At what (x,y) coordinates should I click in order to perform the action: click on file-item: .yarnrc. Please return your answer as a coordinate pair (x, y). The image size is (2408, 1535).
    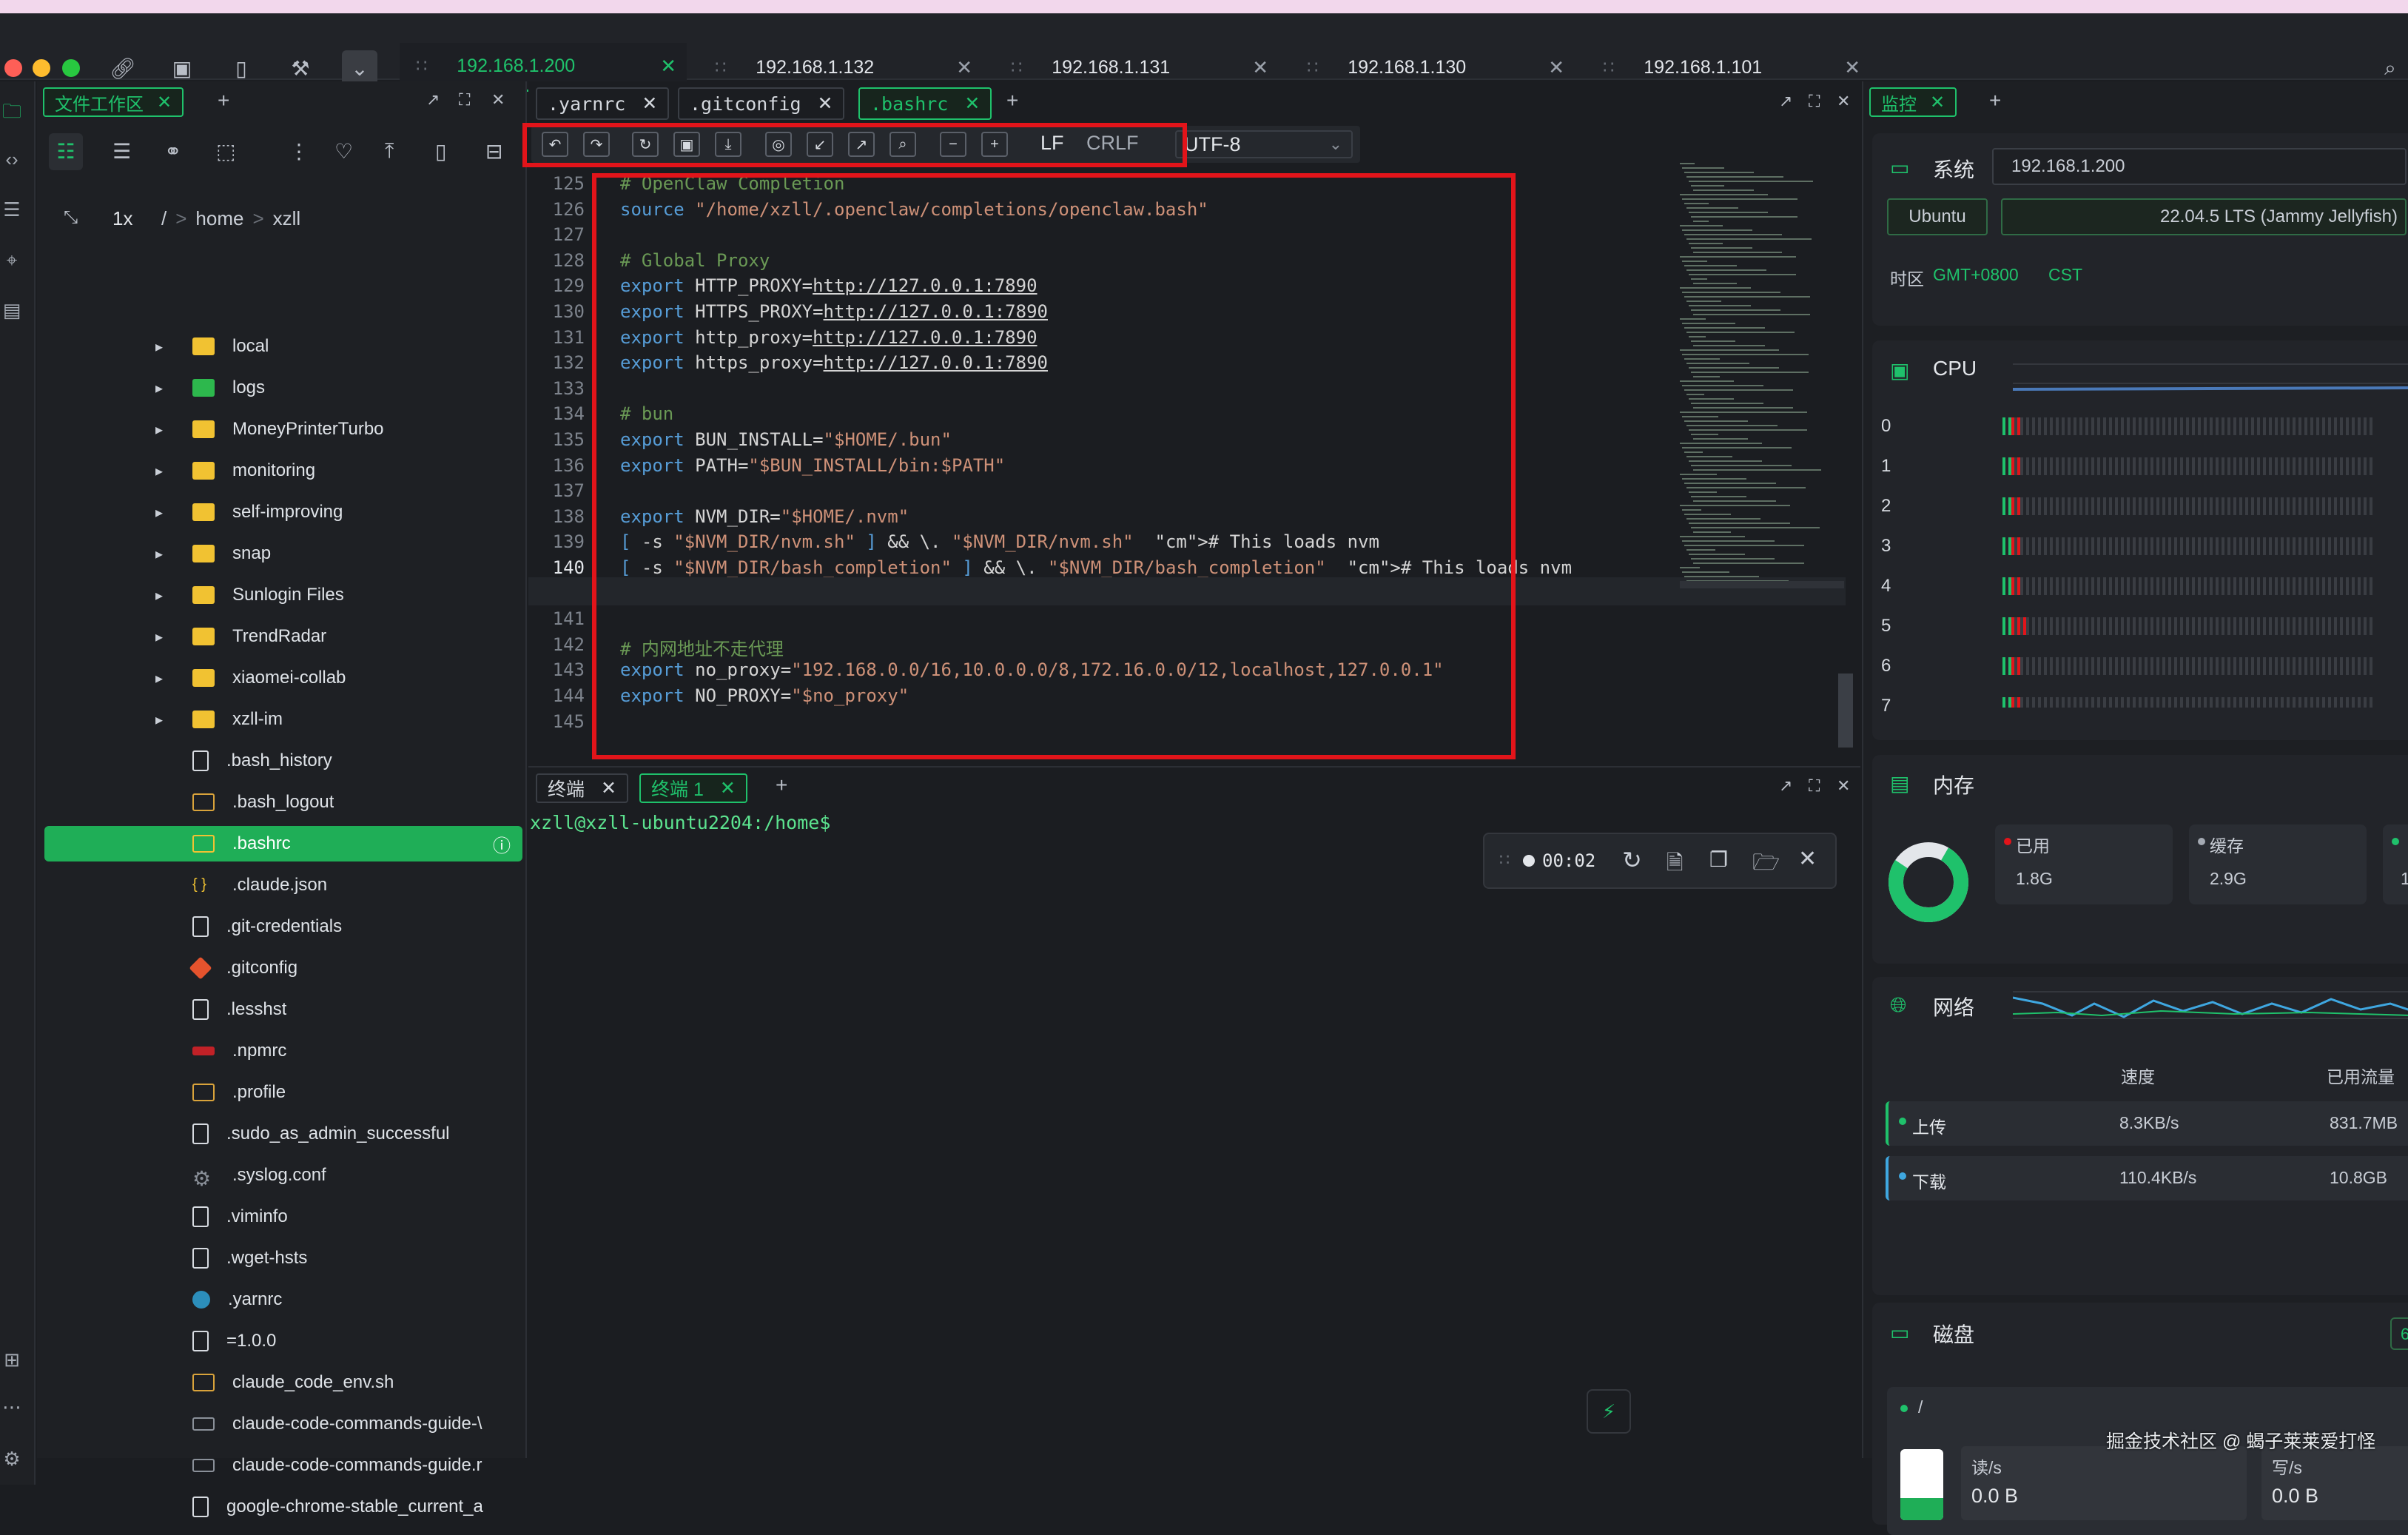
    Looking at the image, I should click on (283, 1299).